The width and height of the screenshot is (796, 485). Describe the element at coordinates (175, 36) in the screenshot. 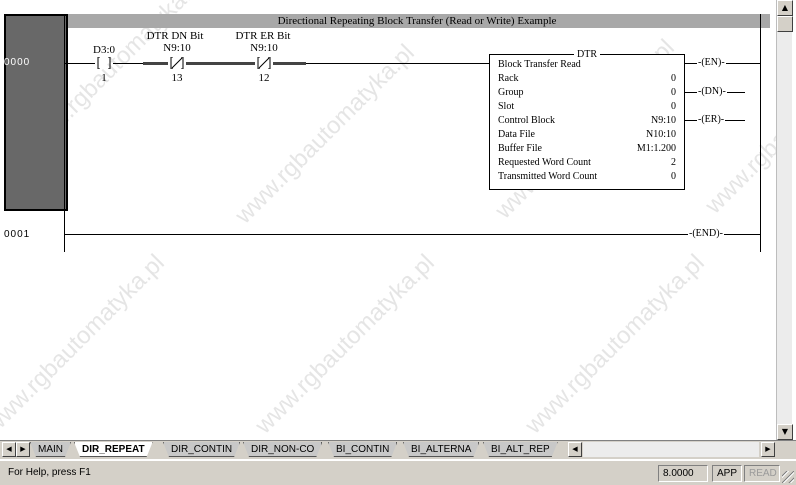

I see `contact-description: DTR DN Bit` at that location.